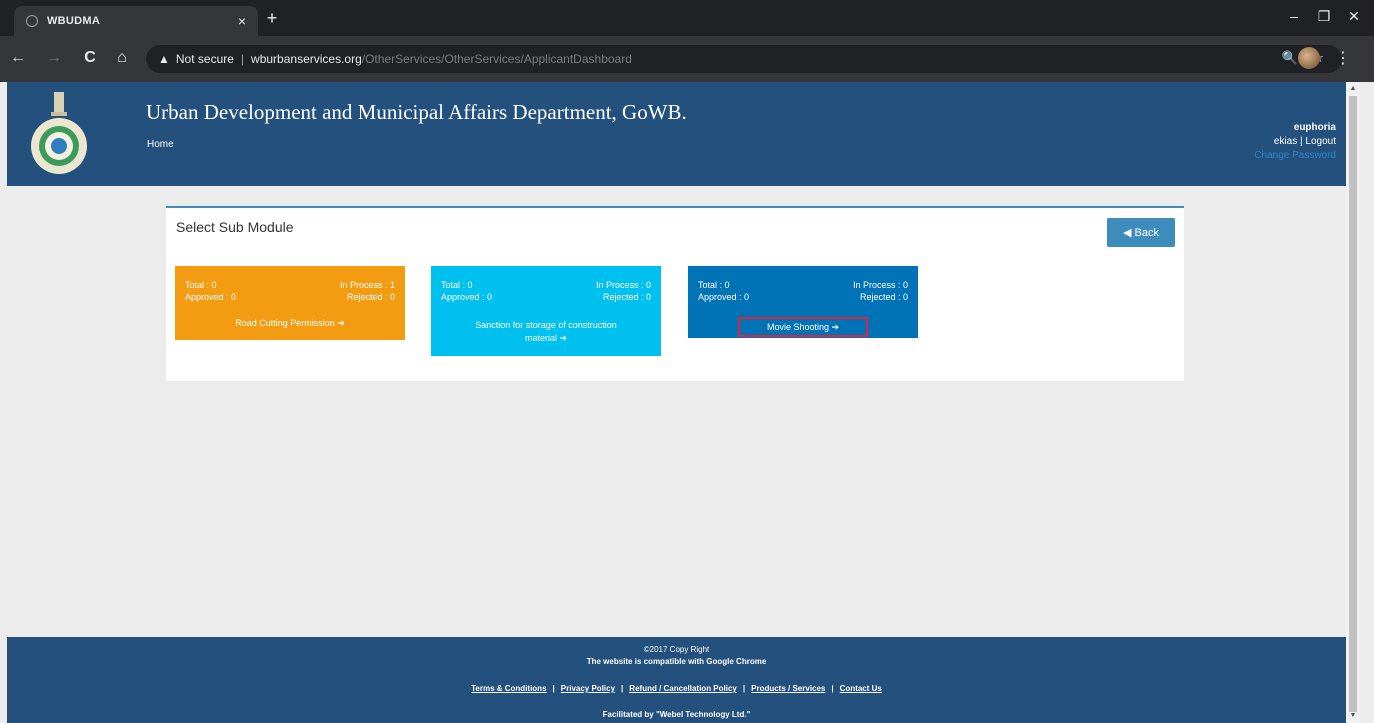  What do you see at coordinates (1314, 127) in the screenshot?
I see `user-name: euphoria` at bounding box center [1314, 127].